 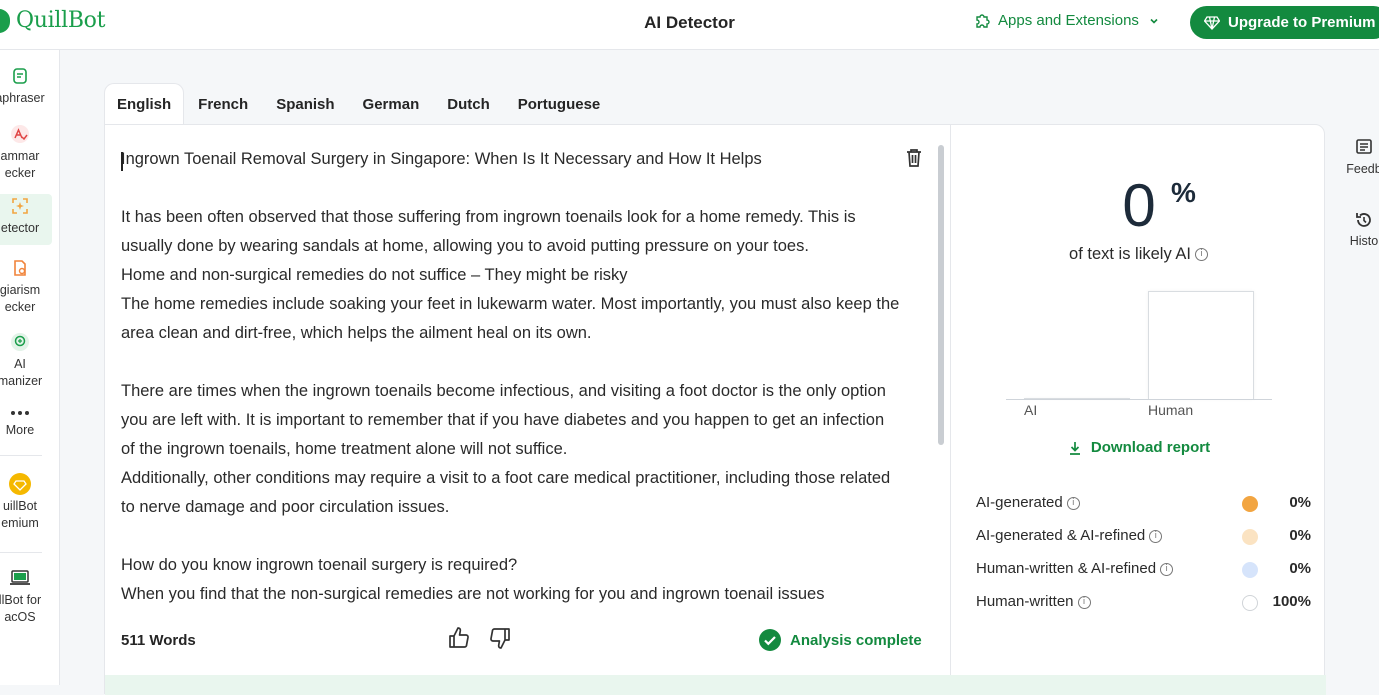 What do you see at coordinates (20, 514) in the screenshot?
I see `sidebar-item-label: uillBot emium` at bounding box center [20, 514].